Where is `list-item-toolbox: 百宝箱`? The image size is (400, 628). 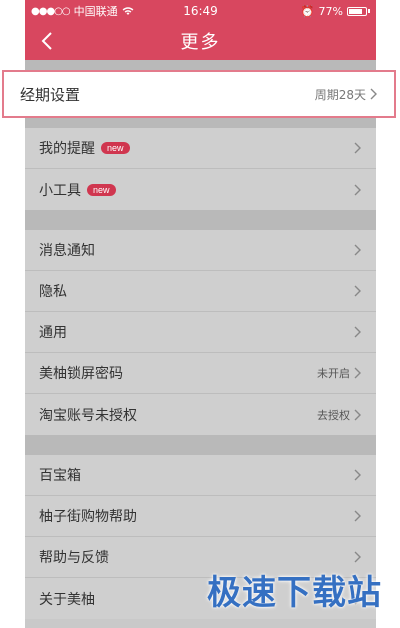 list-item-toolbox: 百宝箱 is located at coordinates (200, 475).